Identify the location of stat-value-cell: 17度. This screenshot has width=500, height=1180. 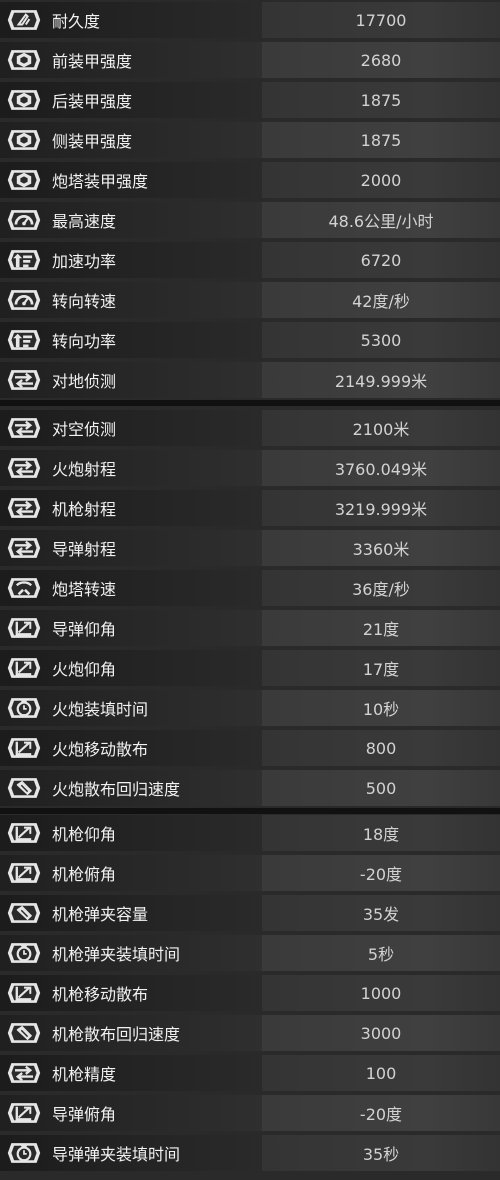
(381, 668).